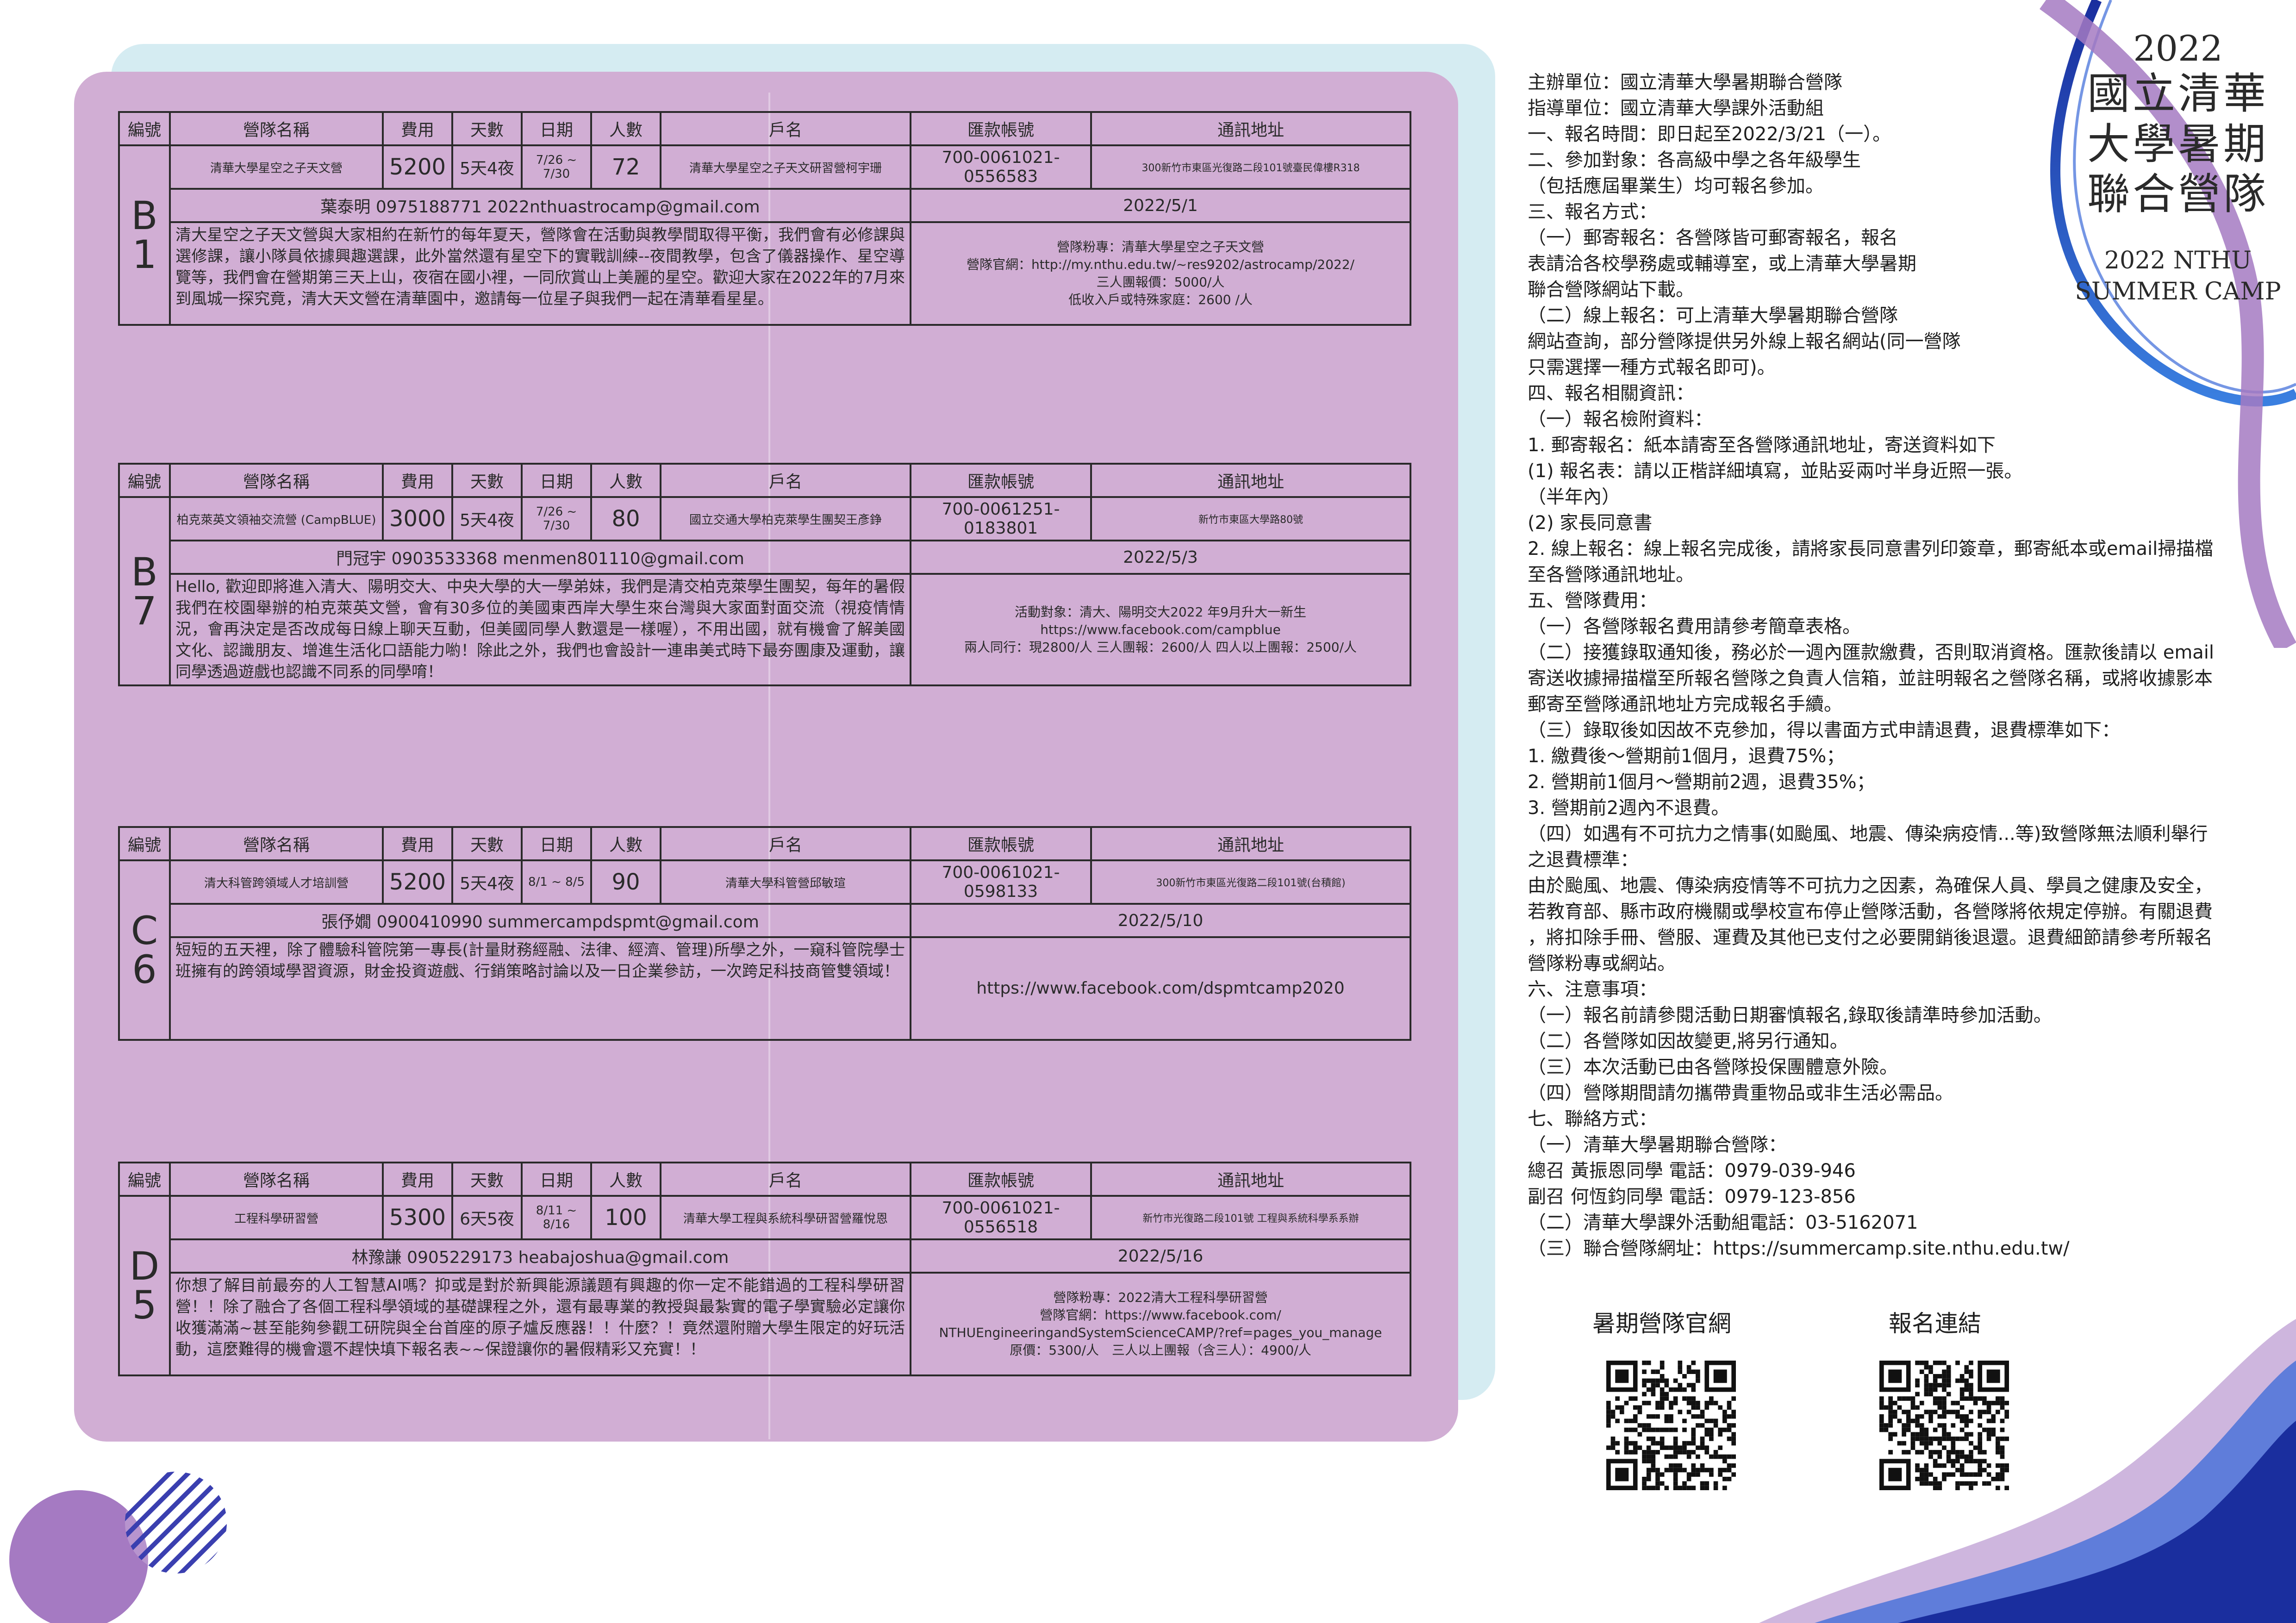 The image size is (2296, 1623). I want to click on camp-account: 700-0061021-0556518, so click(1001, 1217).